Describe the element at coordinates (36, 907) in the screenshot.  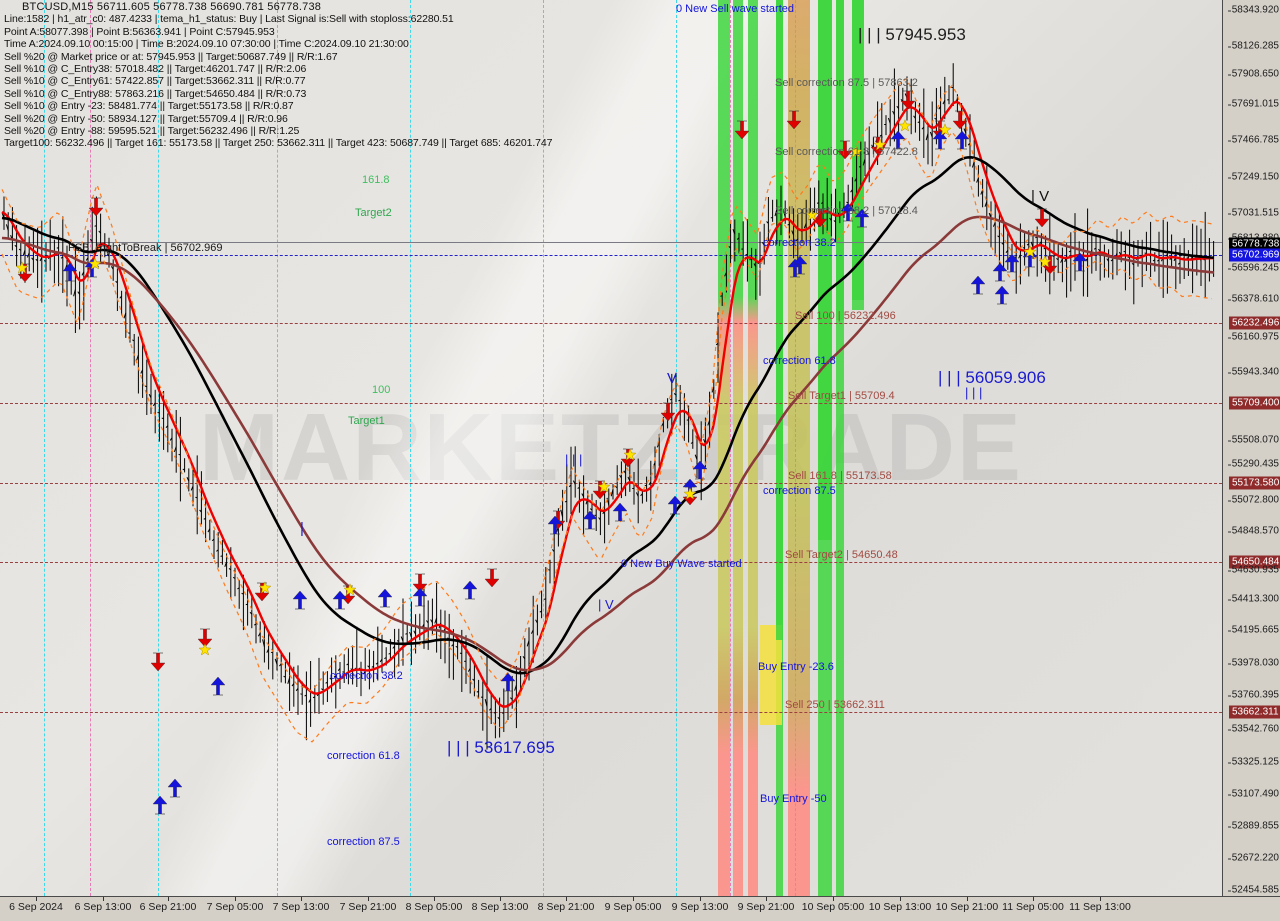
I see `time-tick-label: 6 Sep 2024` at that location.